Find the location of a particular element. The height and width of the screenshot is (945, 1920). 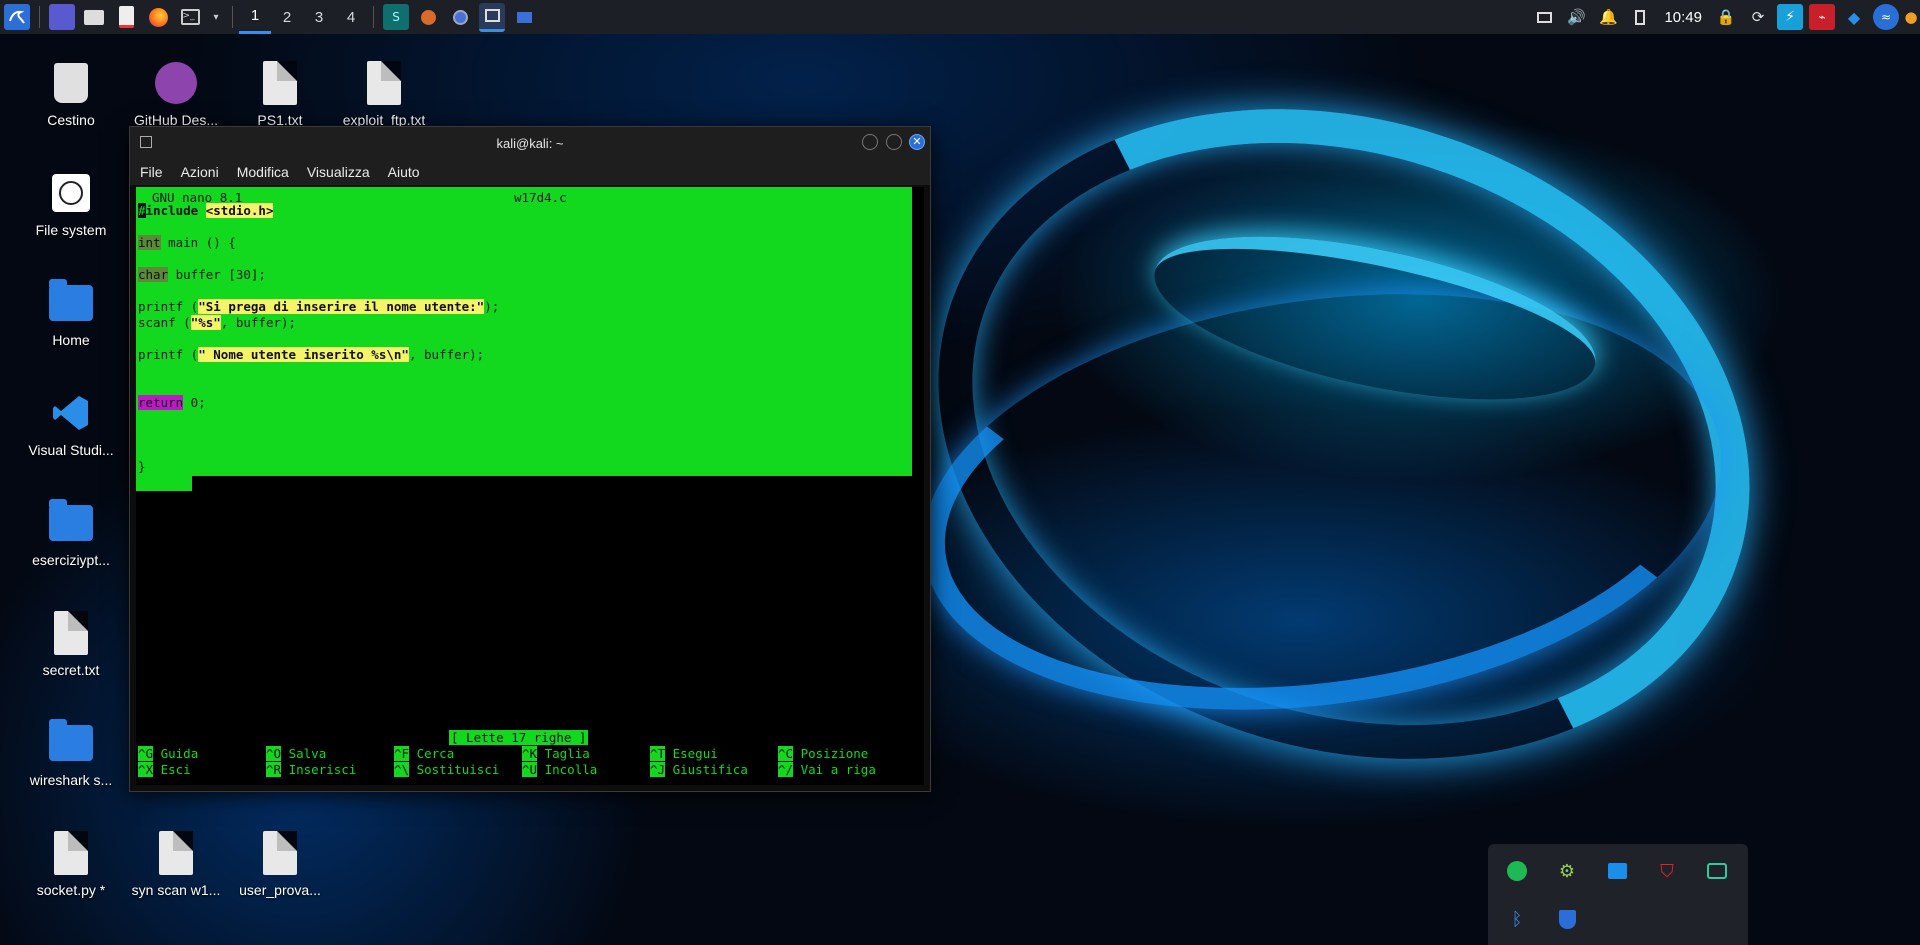

lock-icon: 🔒 is located at coordinates (1726, 17).